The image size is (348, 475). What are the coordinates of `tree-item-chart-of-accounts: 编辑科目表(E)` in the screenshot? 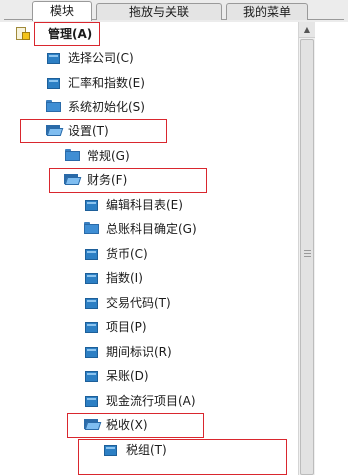 It's located at (150, 205).